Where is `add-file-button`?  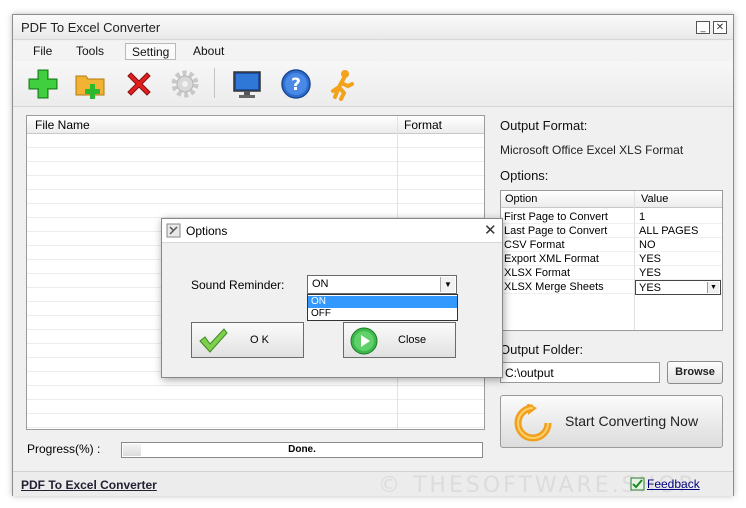 add-file-button is located at coordinates (43, 84).